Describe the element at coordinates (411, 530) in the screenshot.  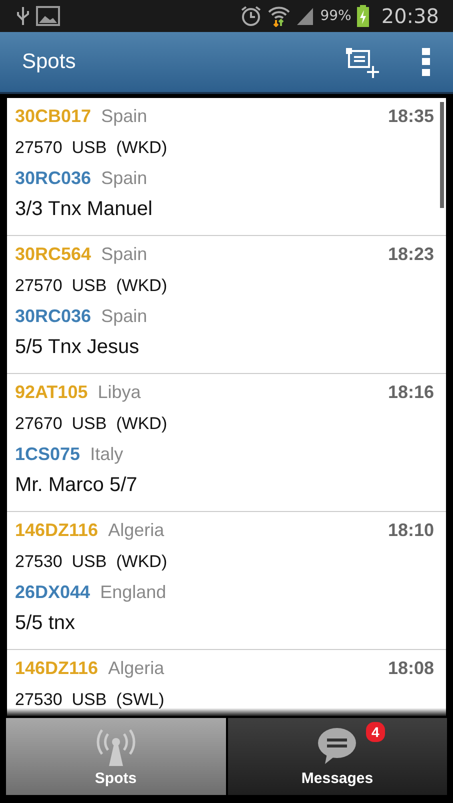
I see `spot-time: 18:10` at that location.